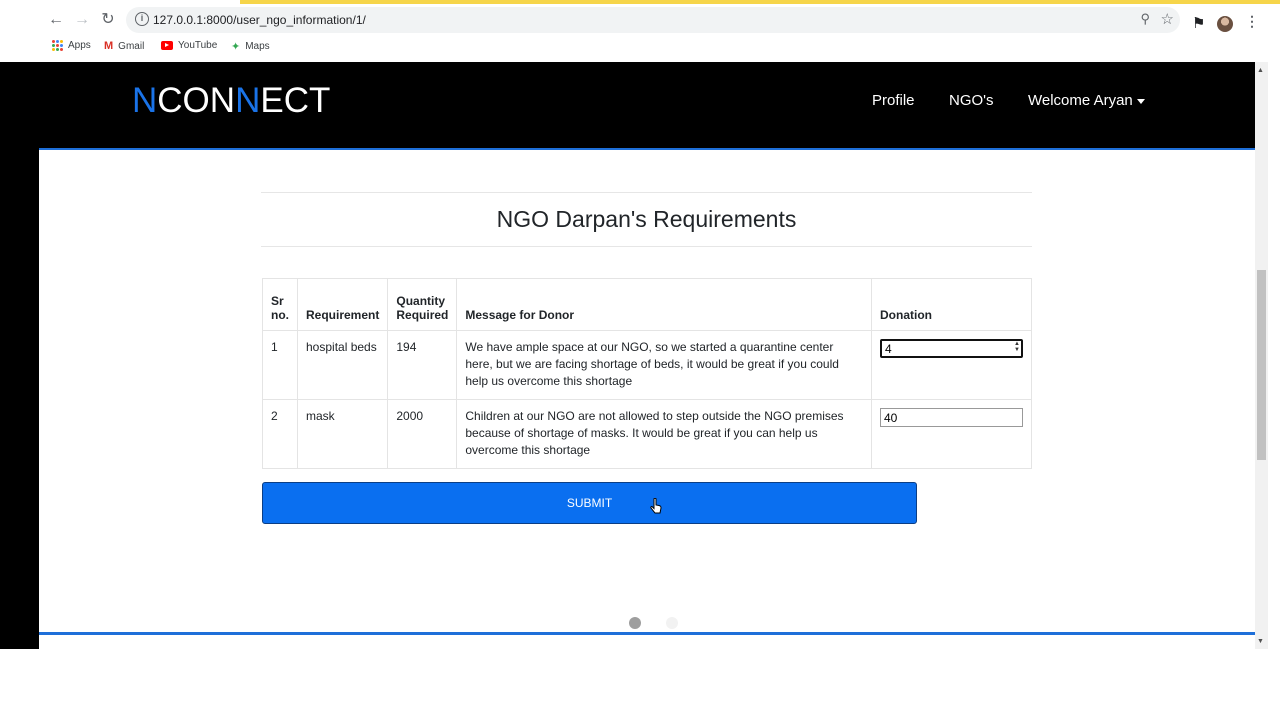 This screenshot has height=720, width=1280. I want to click on bookmark-maps: ✦ Maps, so click(250, 46).